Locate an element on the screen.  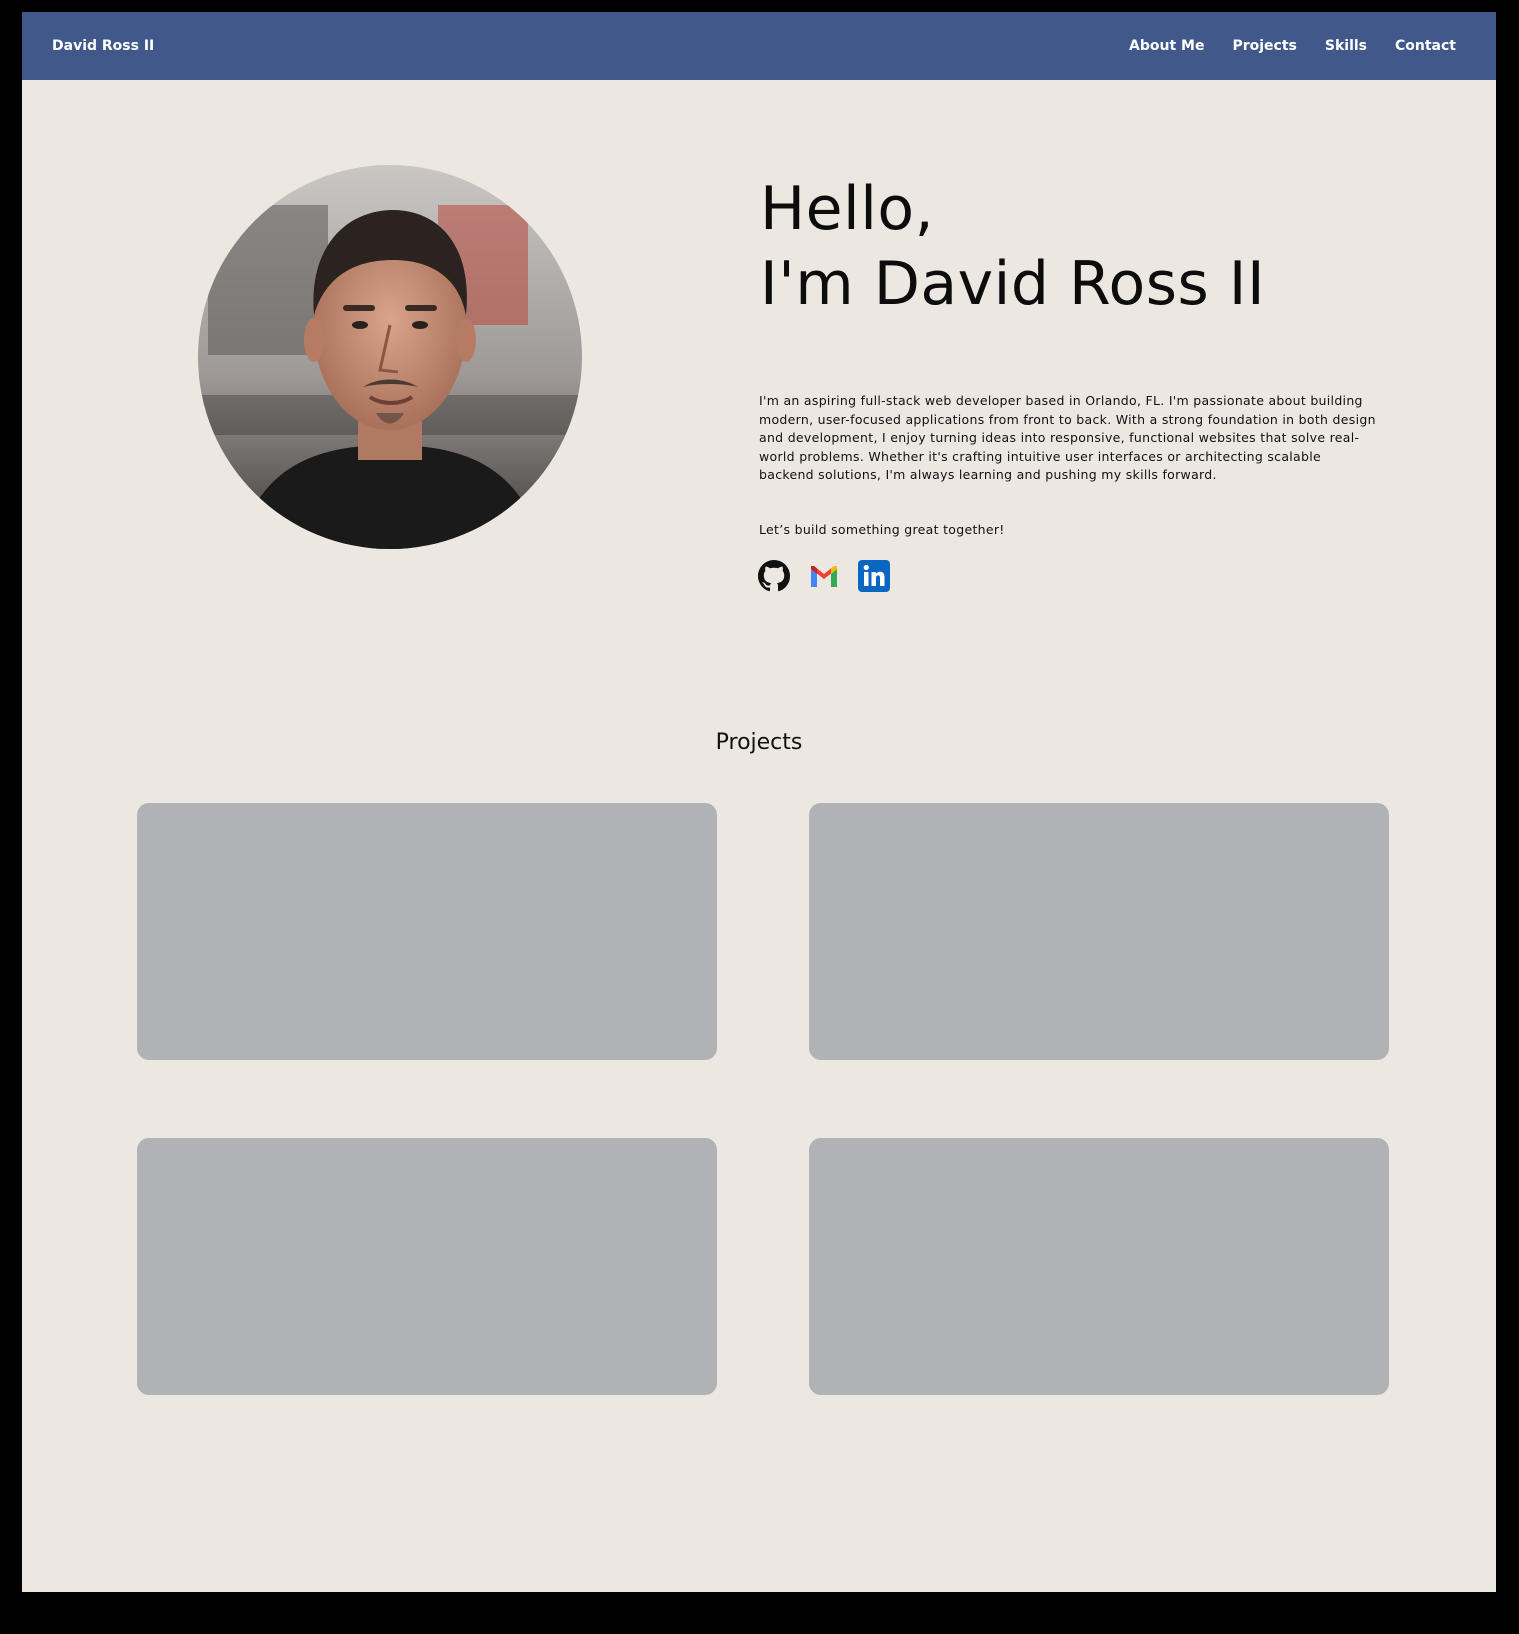
gmail-icon is located at coordinates (824, 576).